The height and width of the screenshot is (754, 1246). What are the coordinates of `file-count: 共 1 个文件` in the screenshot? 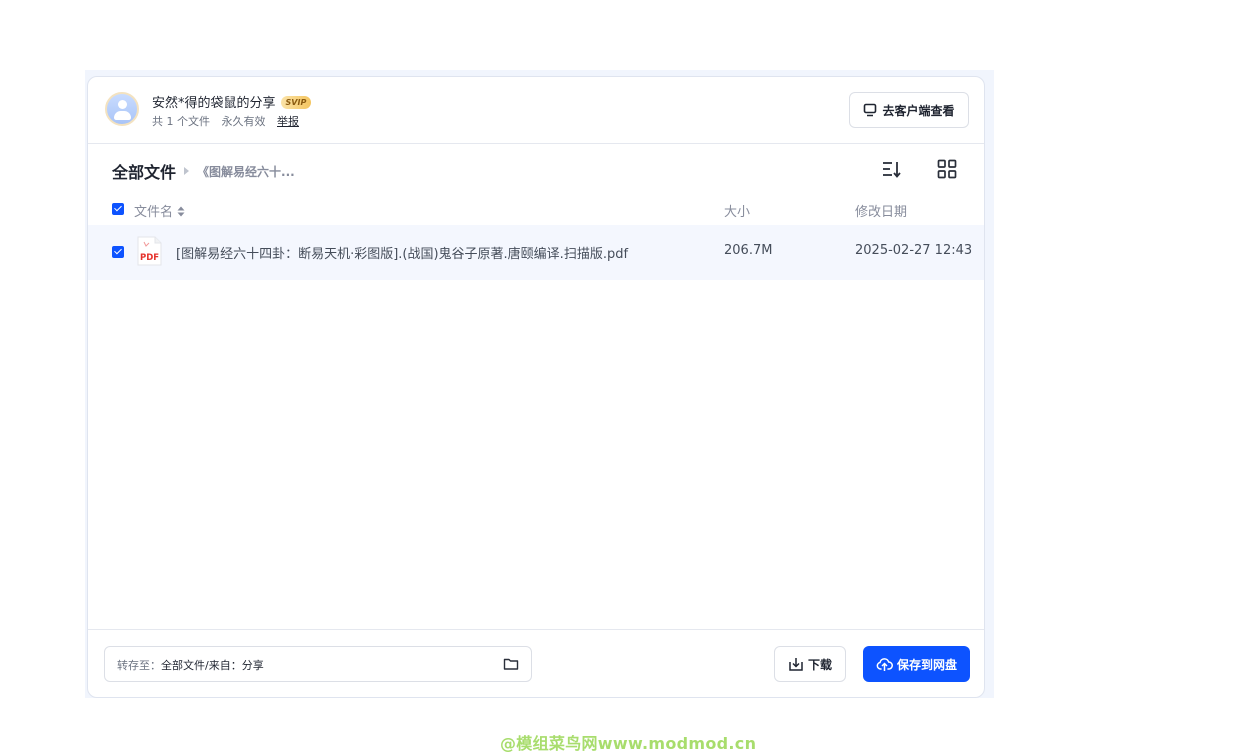 It's located at (181, 121).